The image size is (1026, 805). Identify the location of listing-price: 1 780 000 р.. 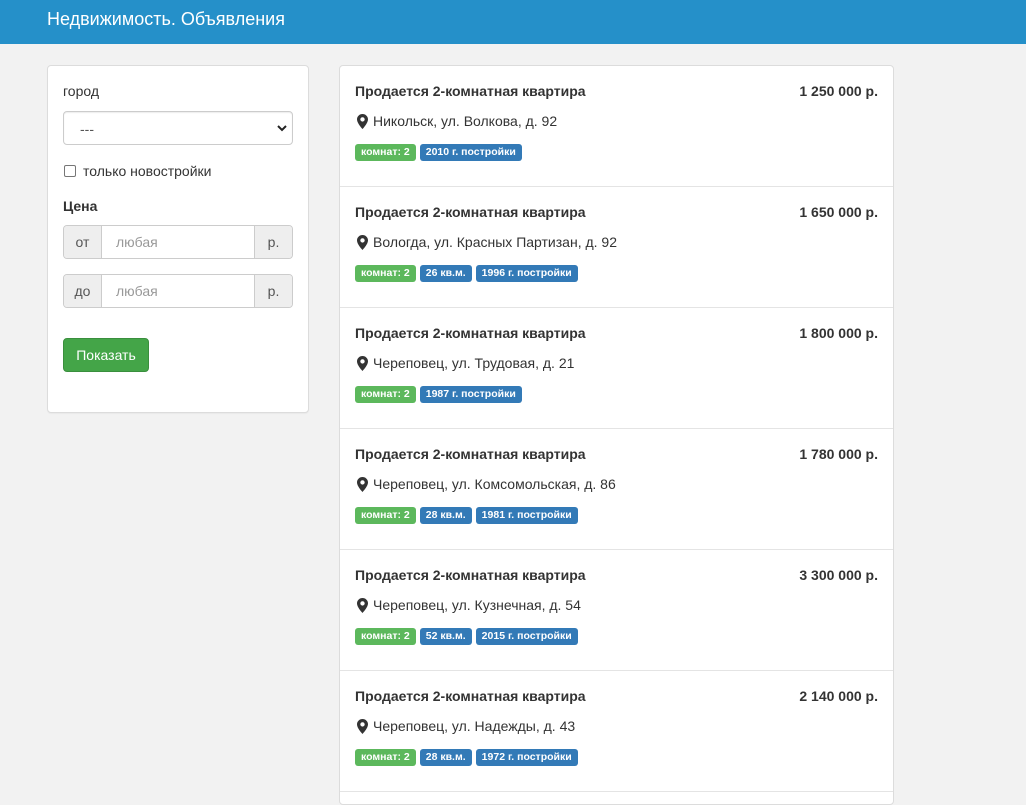
(838, 454).